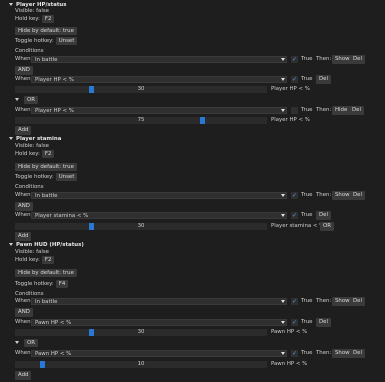 The width and height of the screenshot is (385, 382). Describe the element at coordinates (42, 283) in the screenshot. I see `toggle-hotkey-row: Toggle hotkey: F4` at that location.